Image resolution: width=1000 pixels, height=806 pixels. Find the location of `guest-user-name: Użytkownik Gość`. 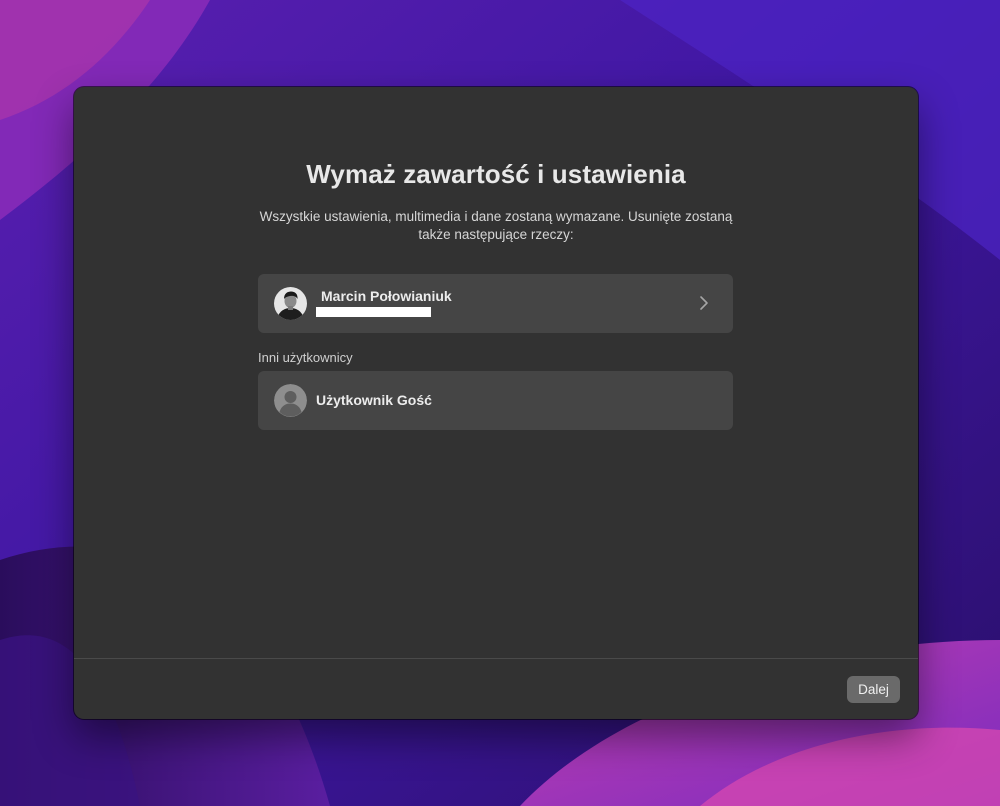

guest-user-name: Użytkownik Gość is located at coordinates (374, 400).